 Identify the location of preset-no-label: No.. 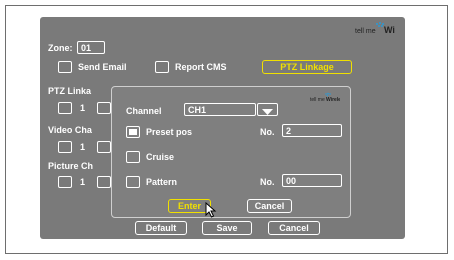
(267, 132).